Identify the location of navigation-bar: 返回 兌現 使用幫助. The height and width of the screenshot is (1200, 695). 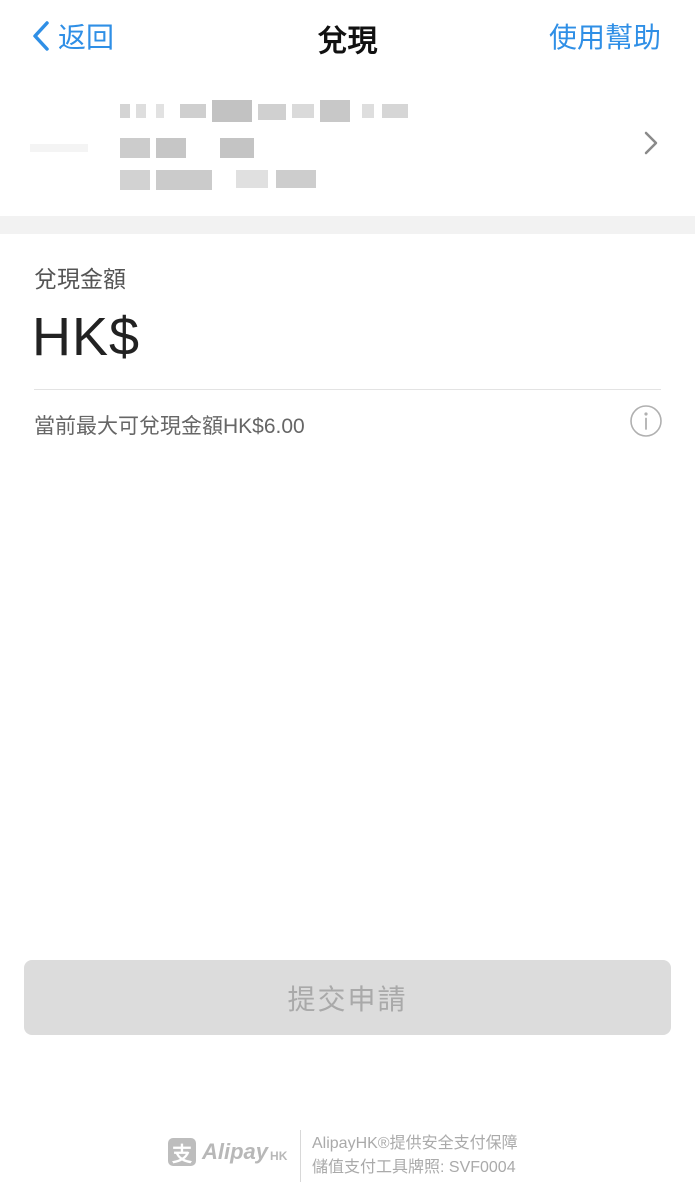
(347, 36).